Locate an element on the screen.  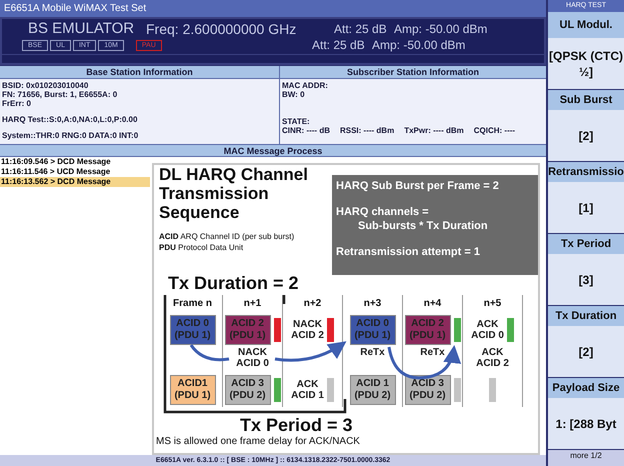
softkey-button: Tx Duration [2] is located at coordinates (586, 341).